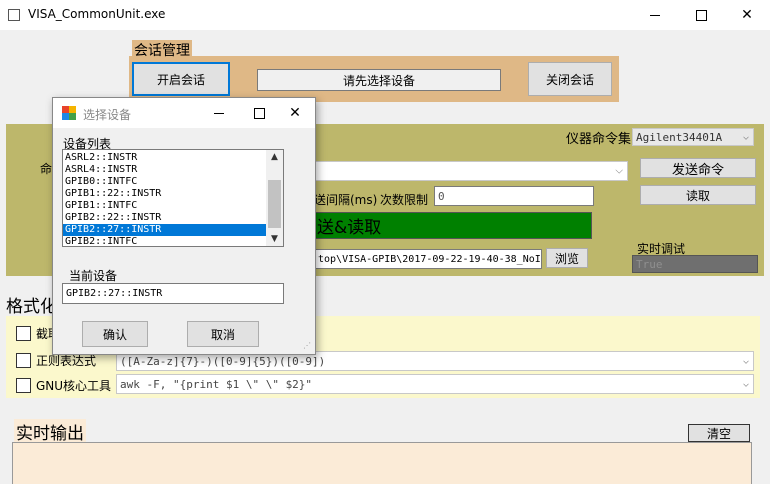 This screenshot has width=770, height=484. I want to click on limit-label: 次数限制, so click(404, 200).